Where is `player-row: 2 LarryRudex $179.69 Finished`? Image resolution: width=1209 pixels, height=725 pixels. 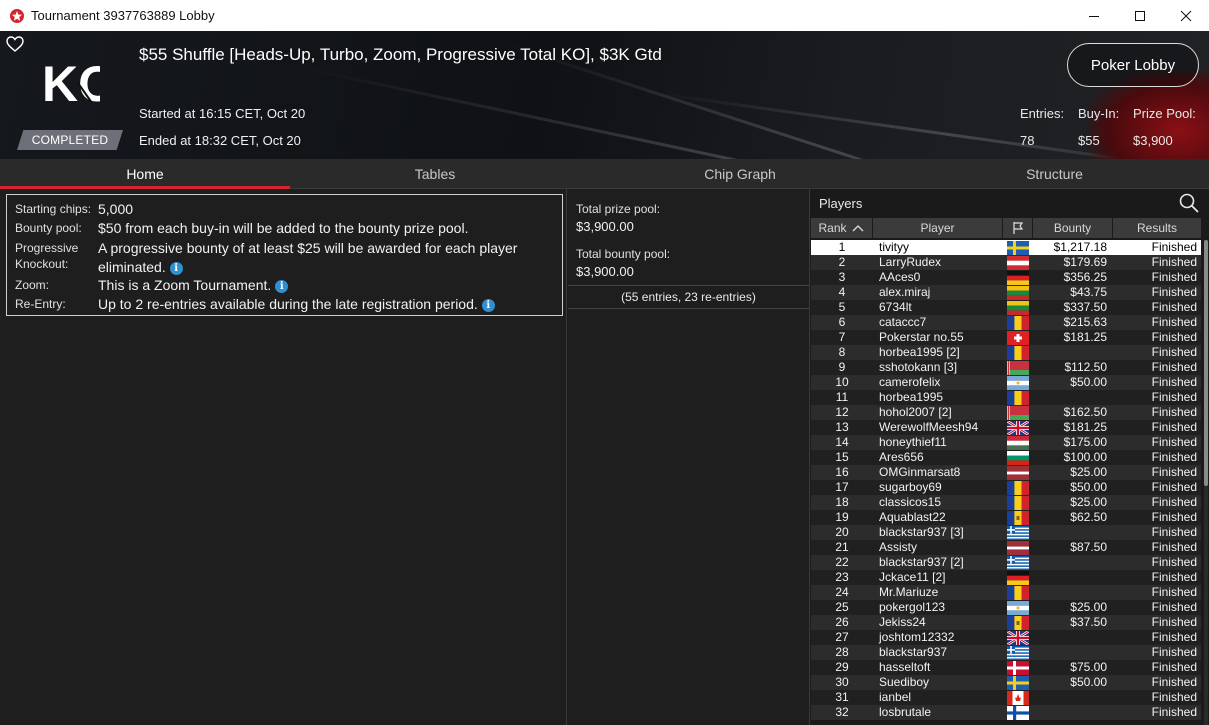 player-row: 2 LarryRudex $179.69 Finished is located at coordinates (1006, 262).